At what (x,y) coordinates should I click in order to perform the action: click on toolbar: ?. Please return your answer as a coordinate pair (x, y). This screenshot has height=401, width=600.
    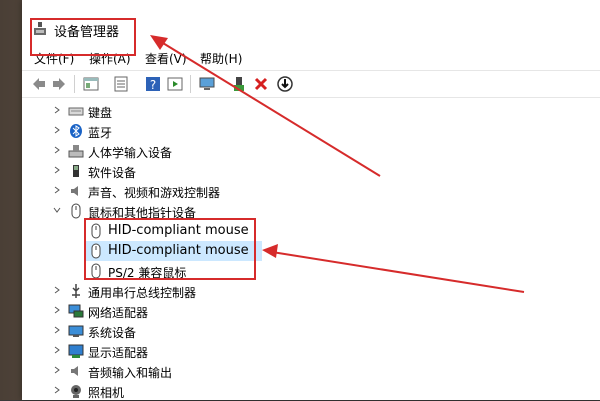
    Looking at the image, I should click on (311, 84).